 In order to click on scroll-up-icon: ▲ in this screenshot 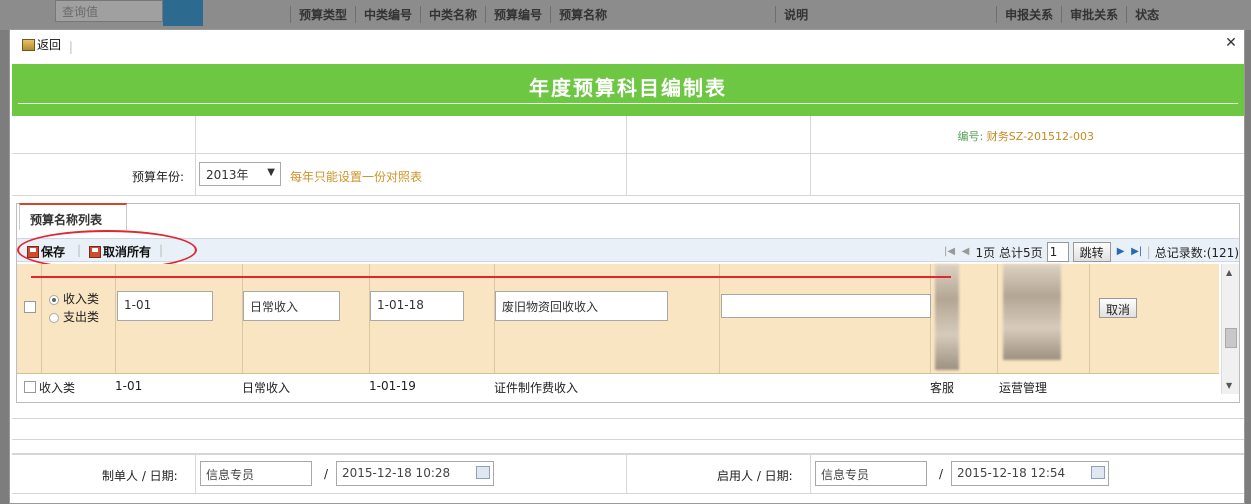, I will do `click(1229, 272)`.